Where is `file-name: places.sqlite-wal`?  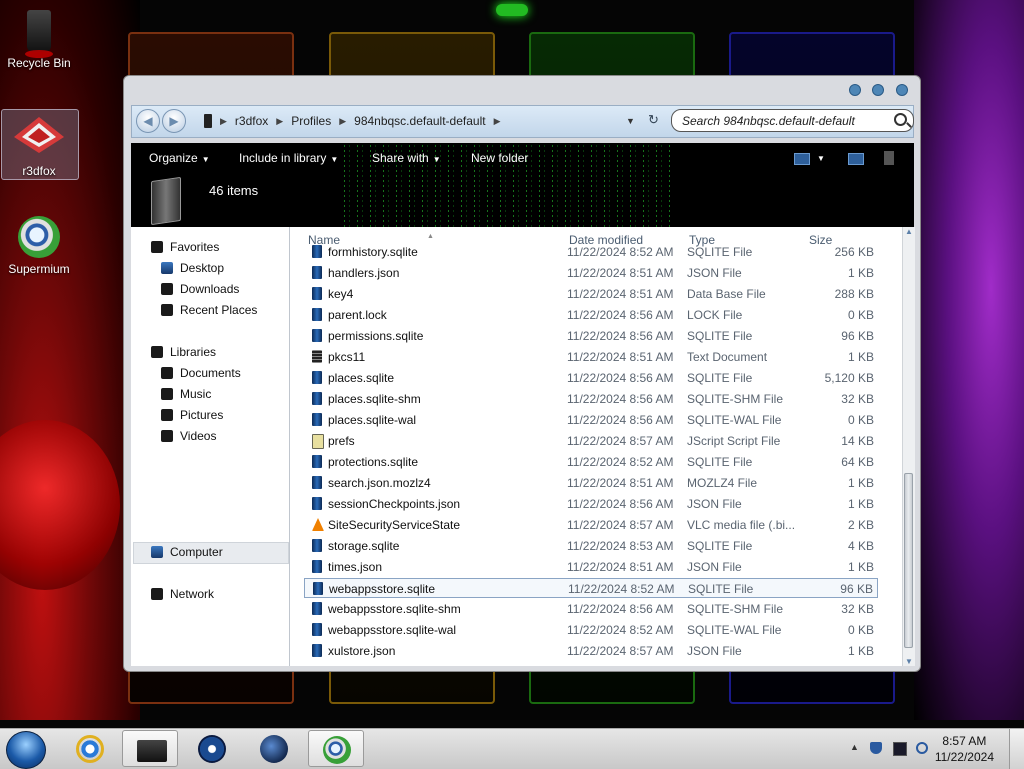
file-name: places.sqlite-wal is located at coordinates (372, 420).